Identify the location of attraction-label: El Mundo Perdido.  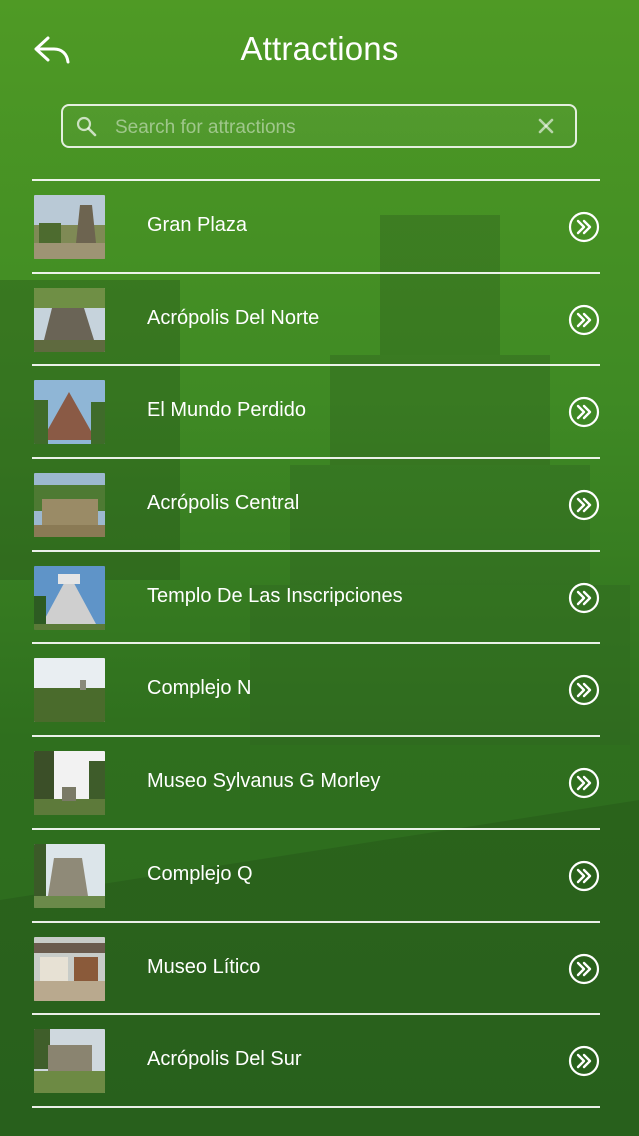
(226, 410).